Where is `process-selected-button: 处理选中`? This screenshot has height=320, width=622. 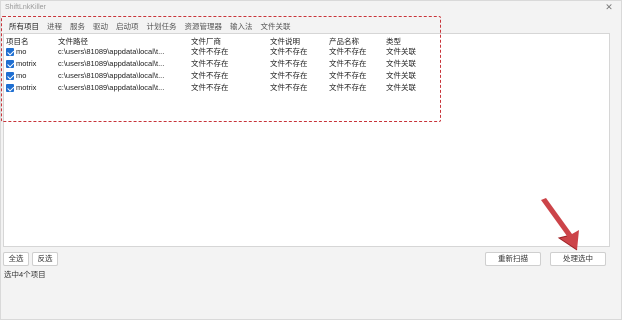 process-selected-button: 处理选中 is located at coordinates (578, 259).